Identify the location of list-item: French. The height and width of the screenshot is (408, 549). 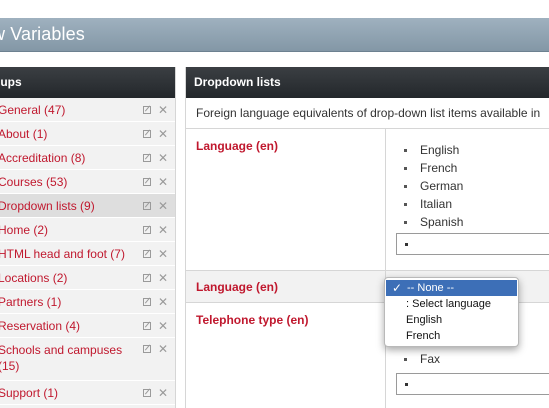
(433, 168).